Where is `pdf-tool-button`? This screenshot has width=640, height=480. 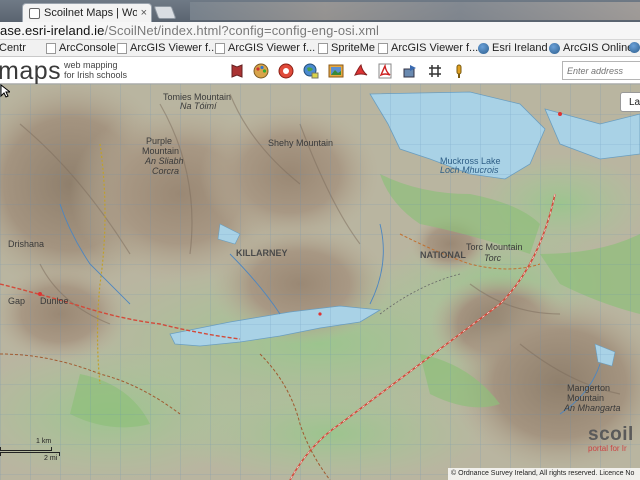
pdf-tool-button is located at coordinates (361, 71).